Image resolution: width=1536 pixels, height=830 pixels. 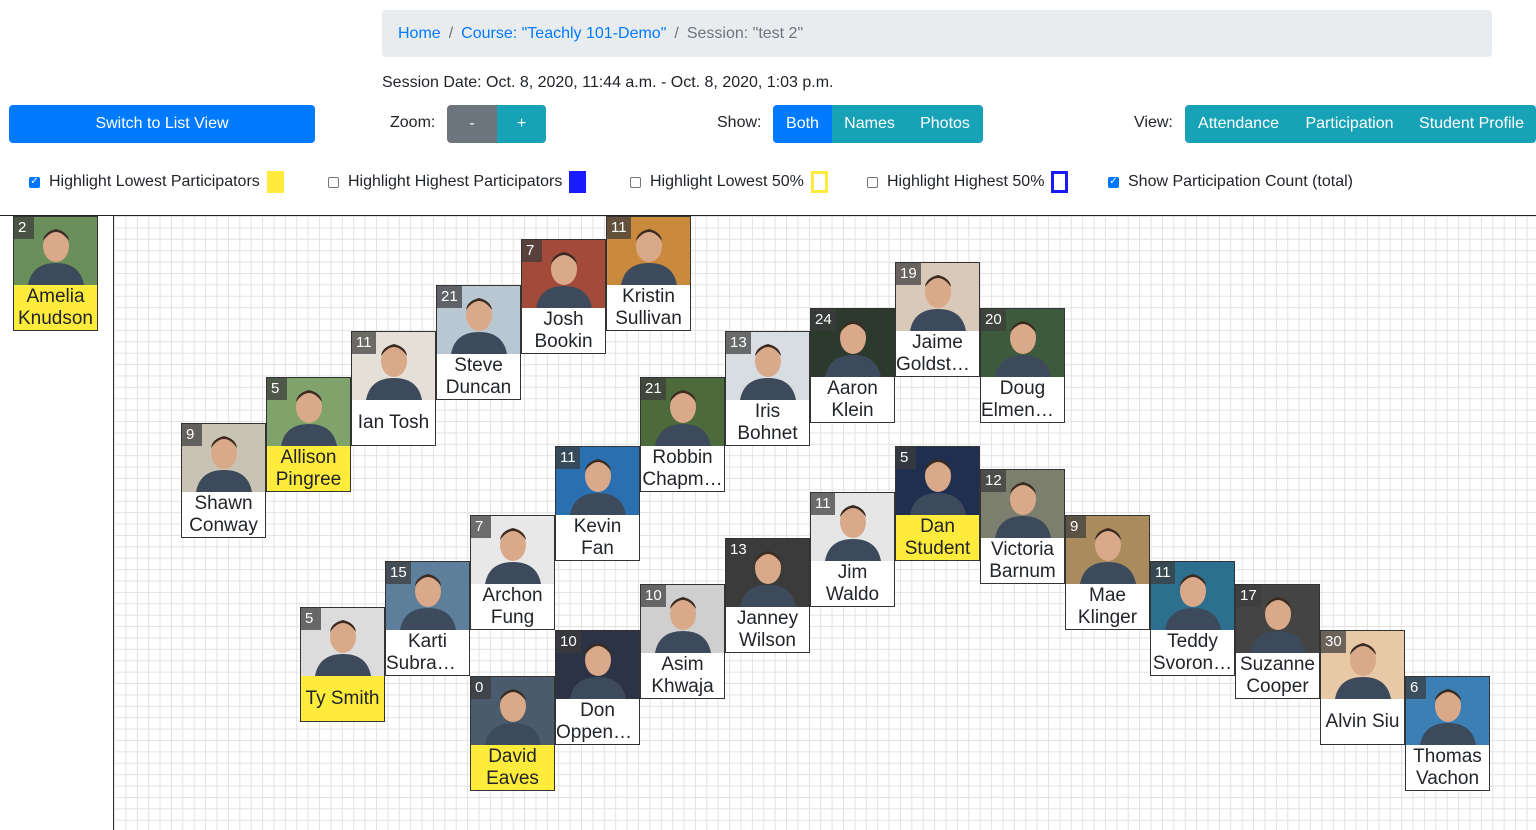 What do you see at coordinates (648, 307) in the screenshot?
I see `student-name: Kristin Sullivan` at bounding box center [648, 307].